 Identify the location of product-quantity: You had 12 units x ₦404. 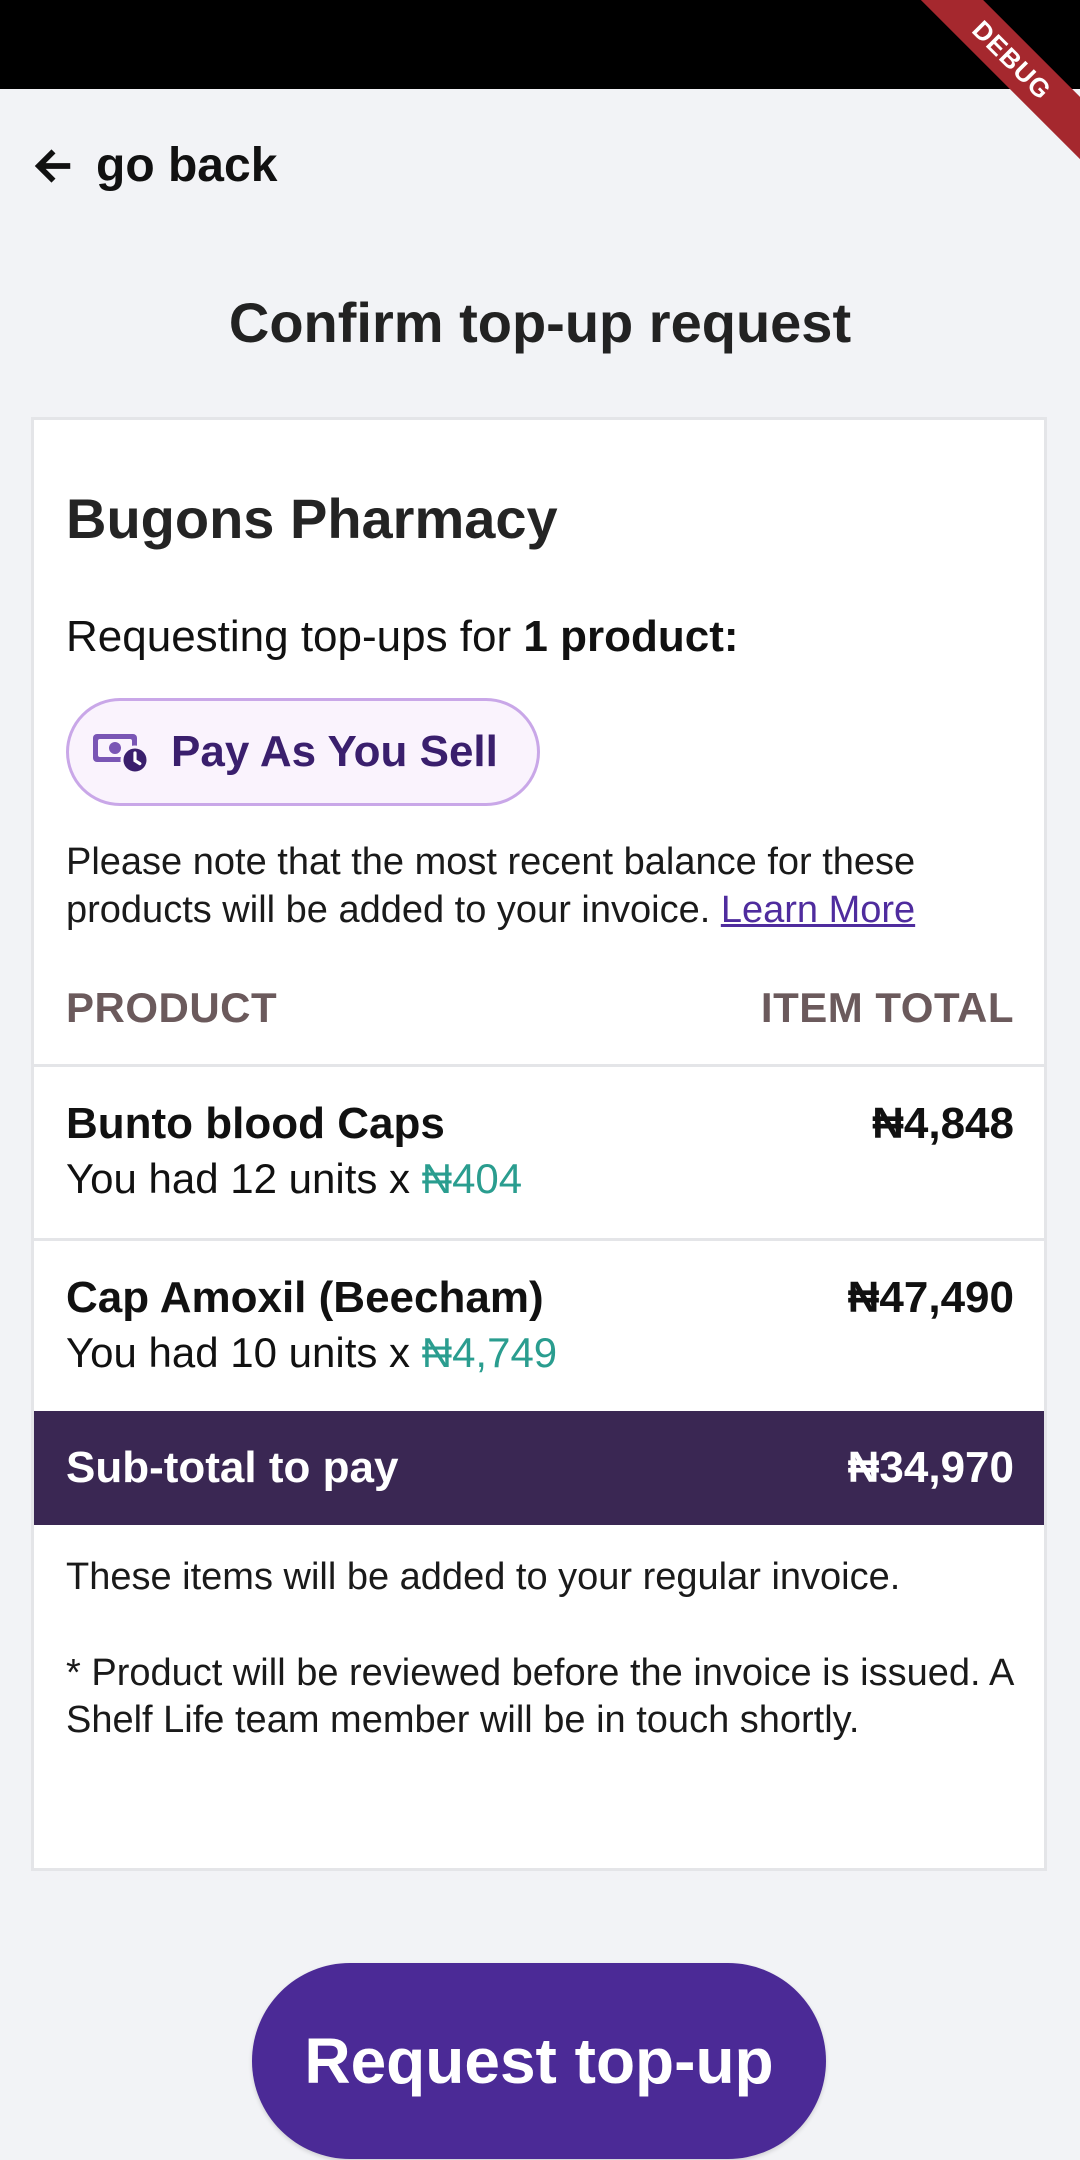
(294, 1179).